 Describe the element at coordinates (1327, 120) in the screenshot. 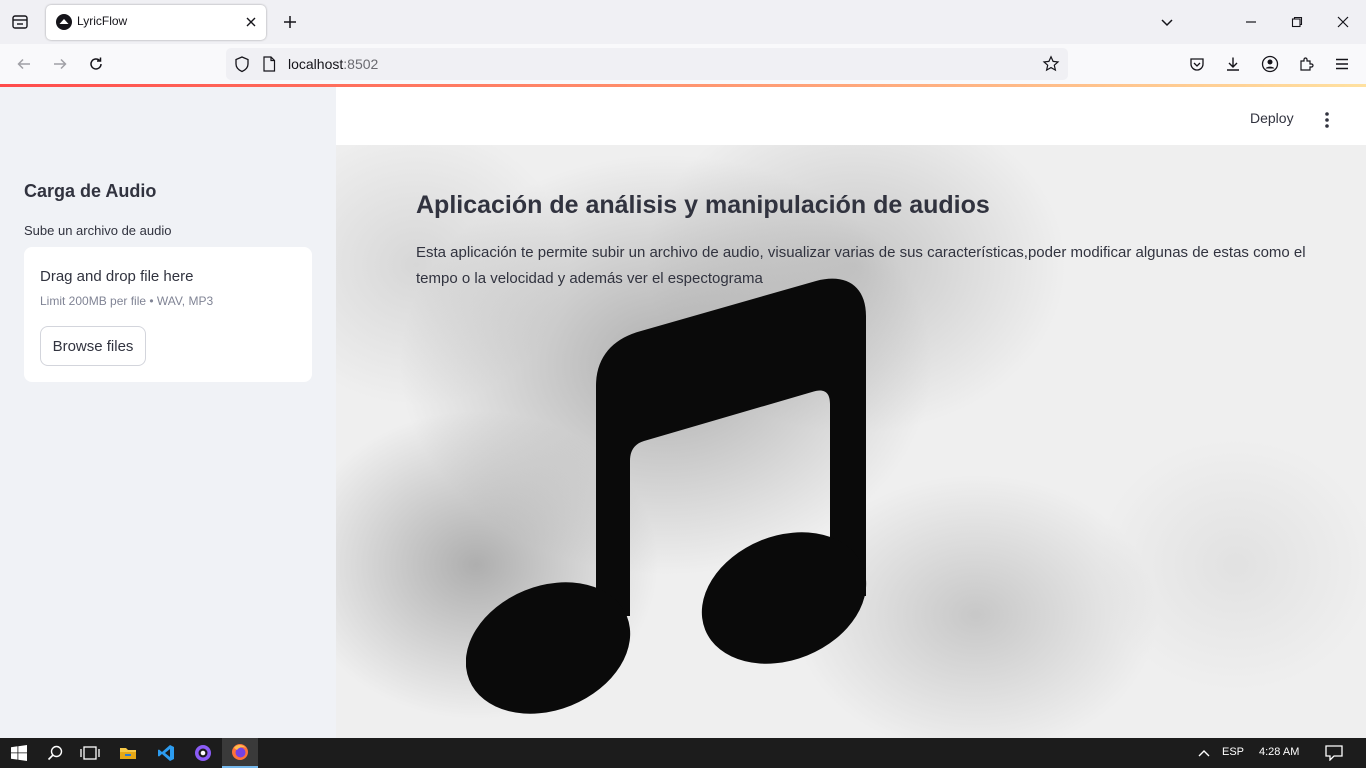

I see `kebab-icon` at that location.